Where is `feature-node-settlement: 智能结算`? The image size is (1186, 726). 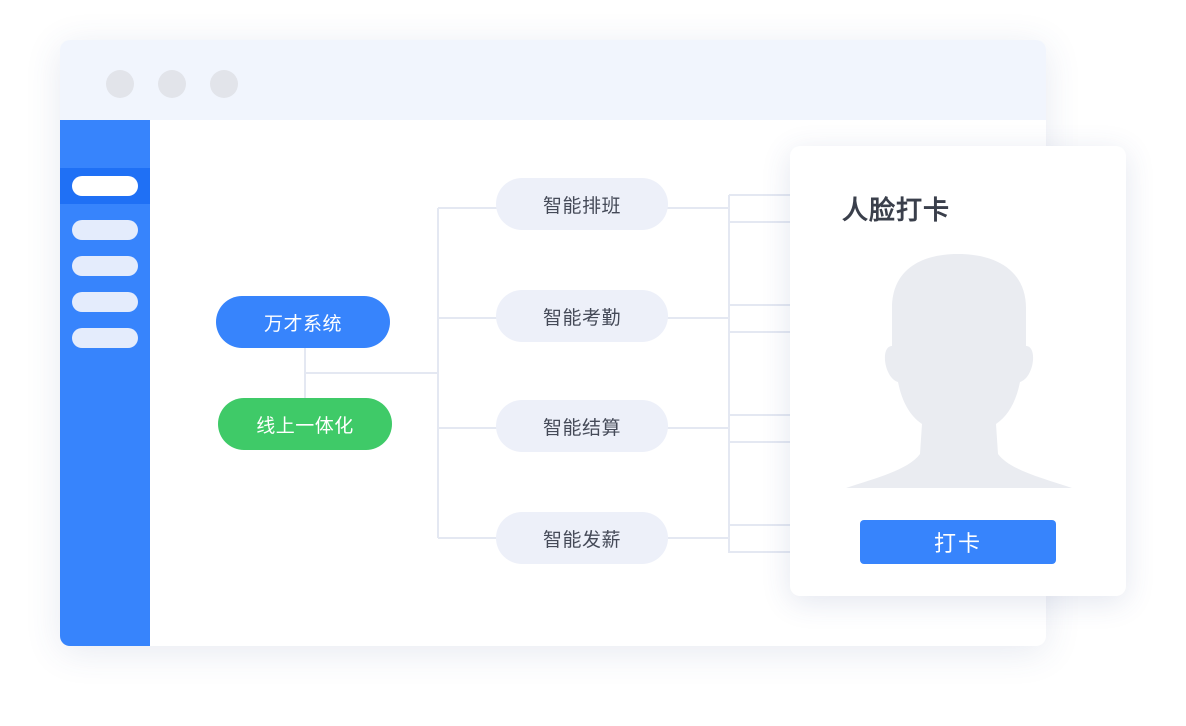 feature-node-settlement: 智能结算 is located at coordinates (582, 426).